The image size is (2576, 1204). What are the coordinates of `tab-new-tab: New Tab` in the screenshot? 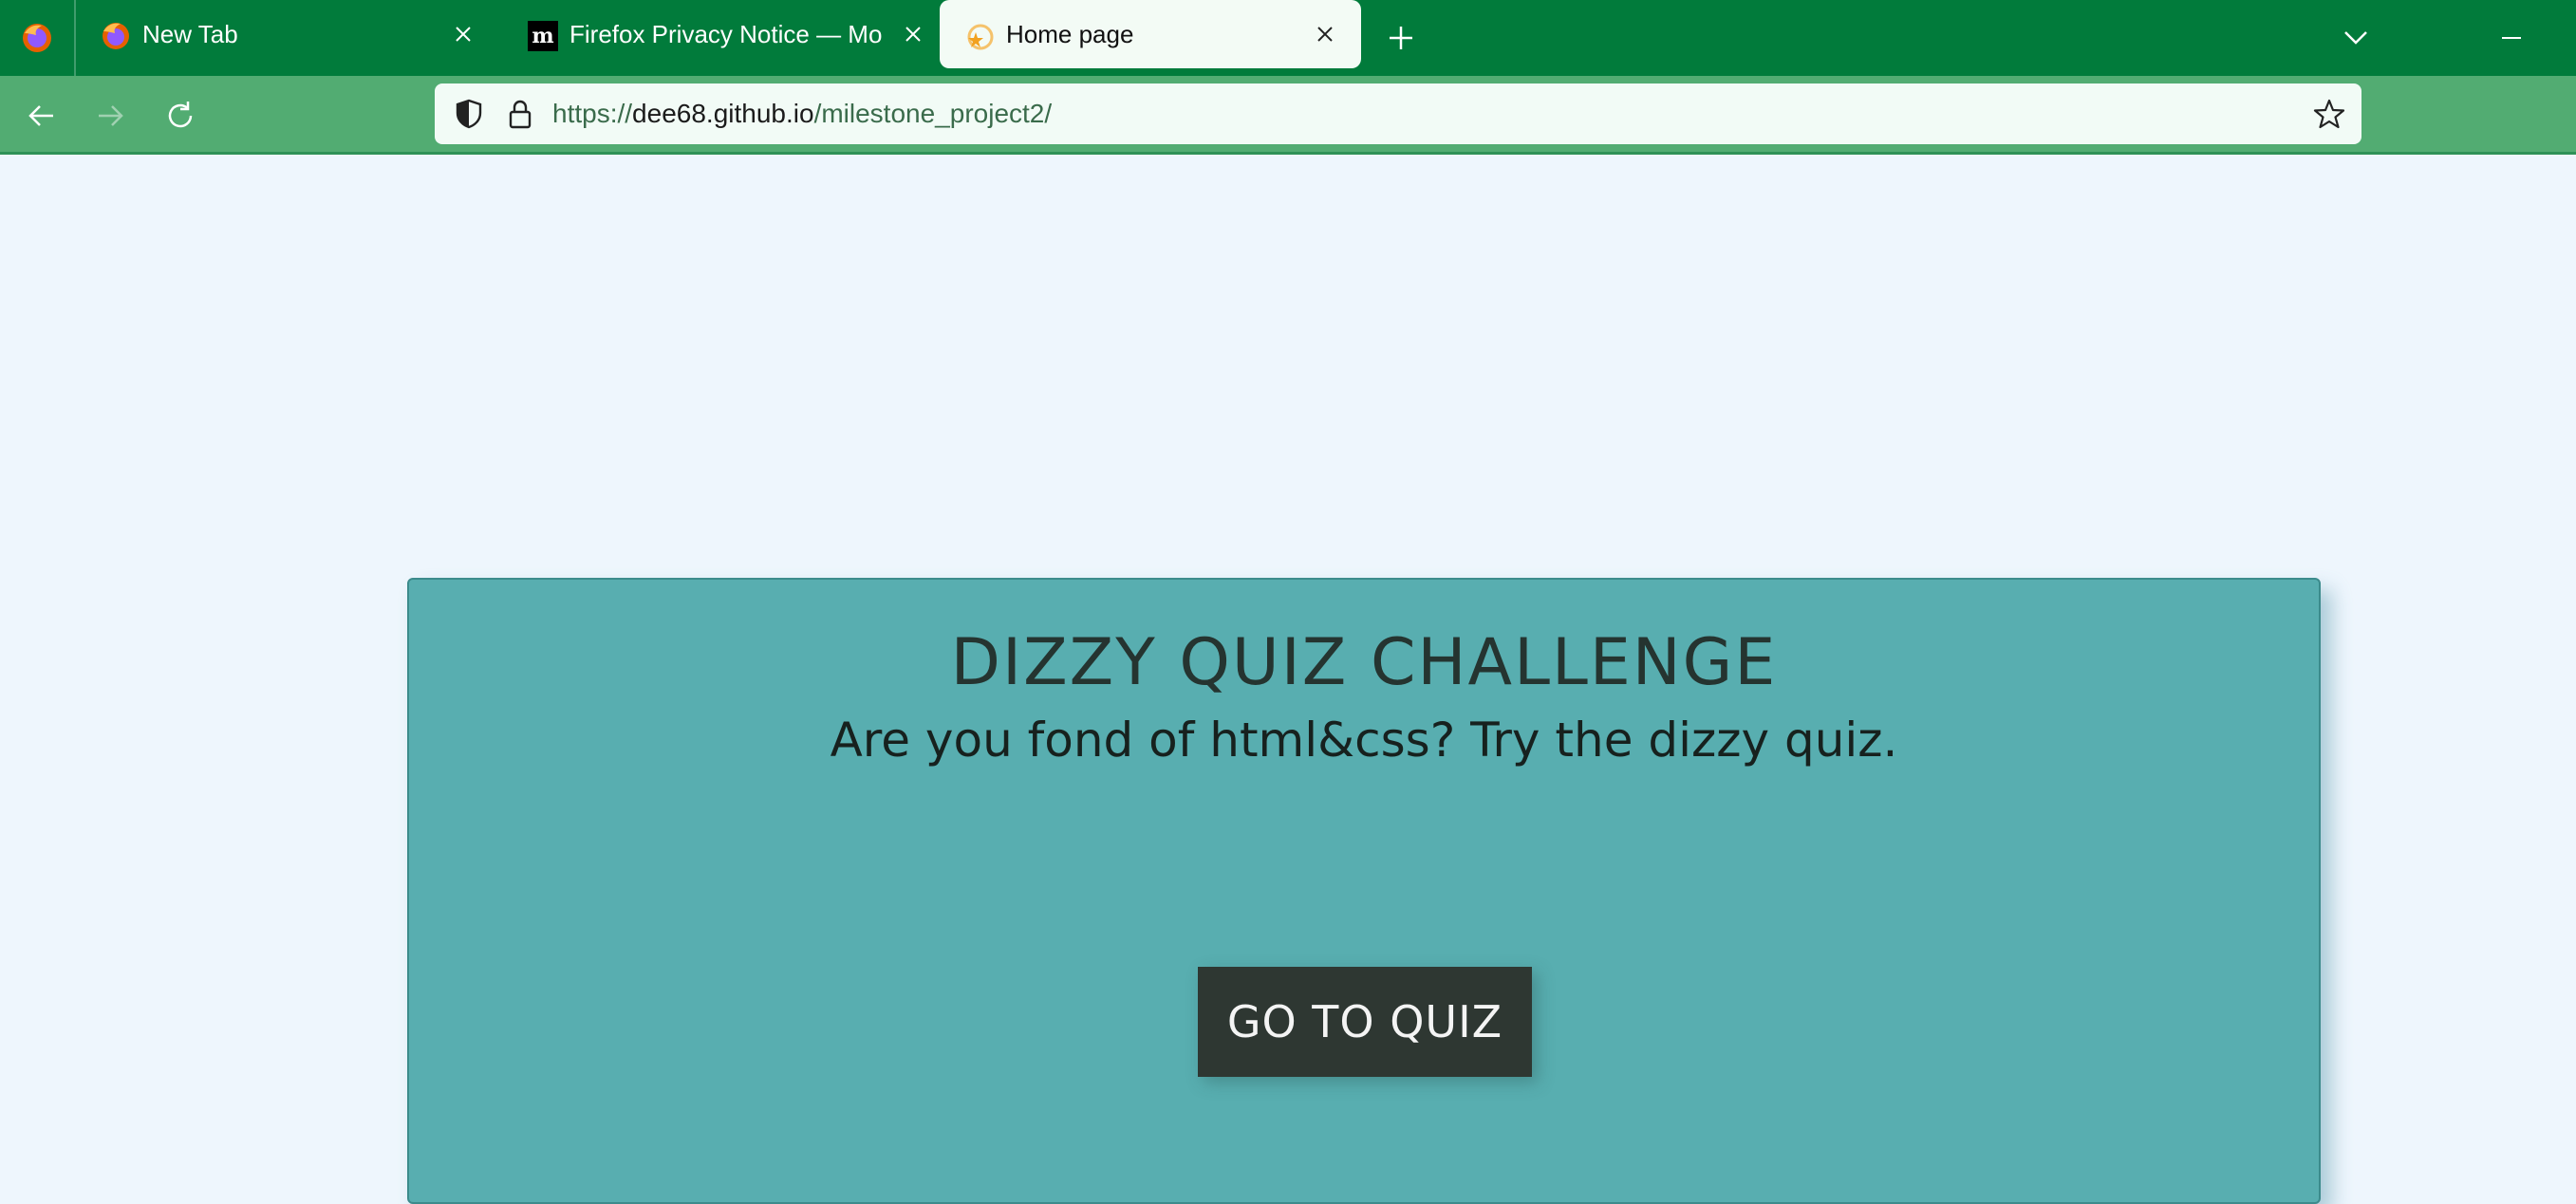 It's located at (287, 34).